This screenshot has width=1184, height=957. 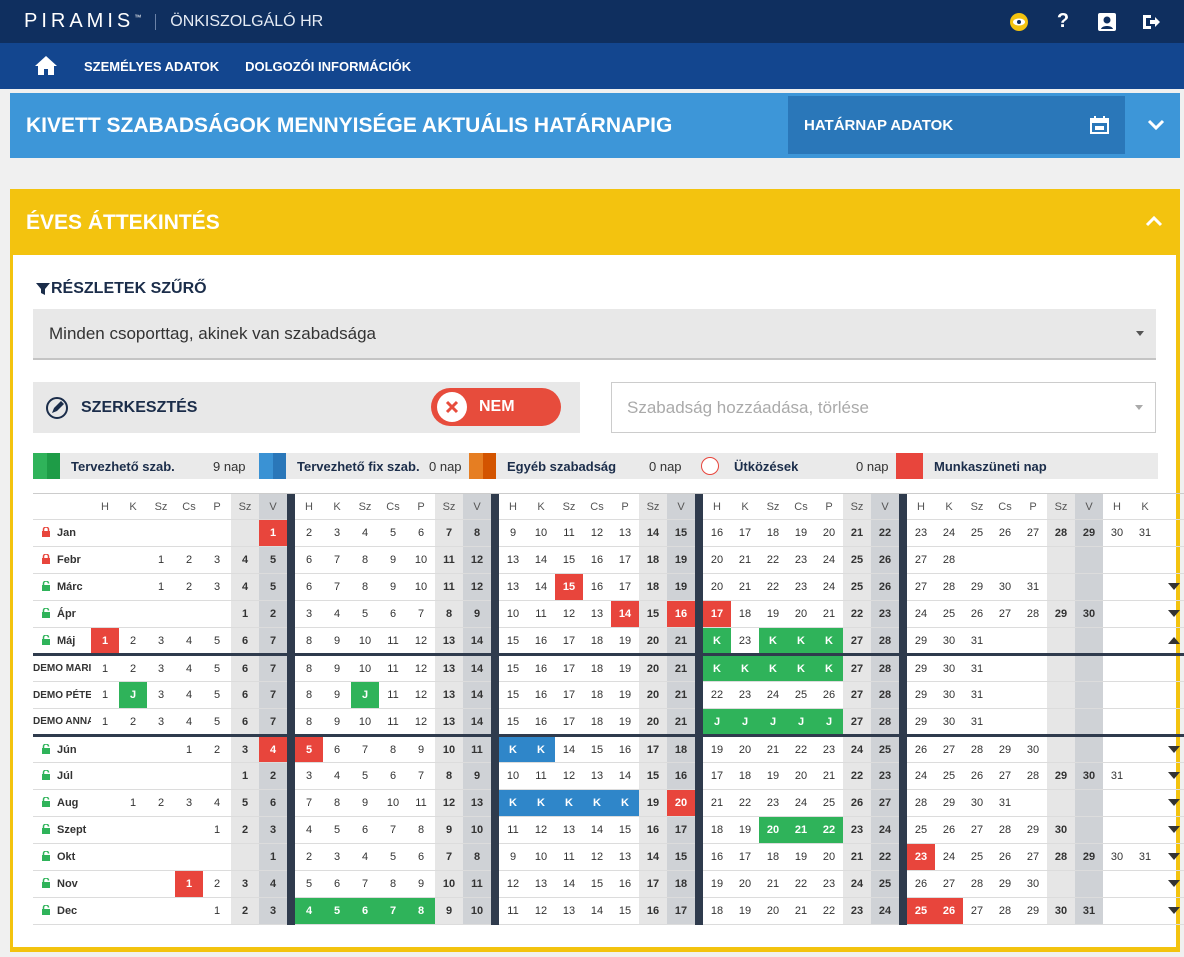 What do you see at coordinates (1171, 641) in the screenshot?
I see `collapse-row-button` at bounding box center [1171, 641].